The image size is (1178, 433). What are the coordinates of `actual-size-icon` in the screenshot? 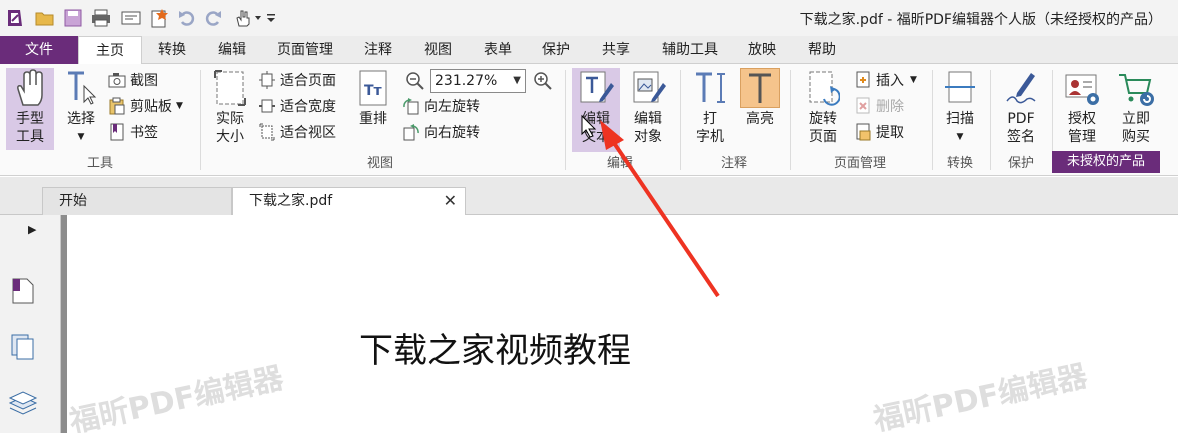 It's located at (230, 88).